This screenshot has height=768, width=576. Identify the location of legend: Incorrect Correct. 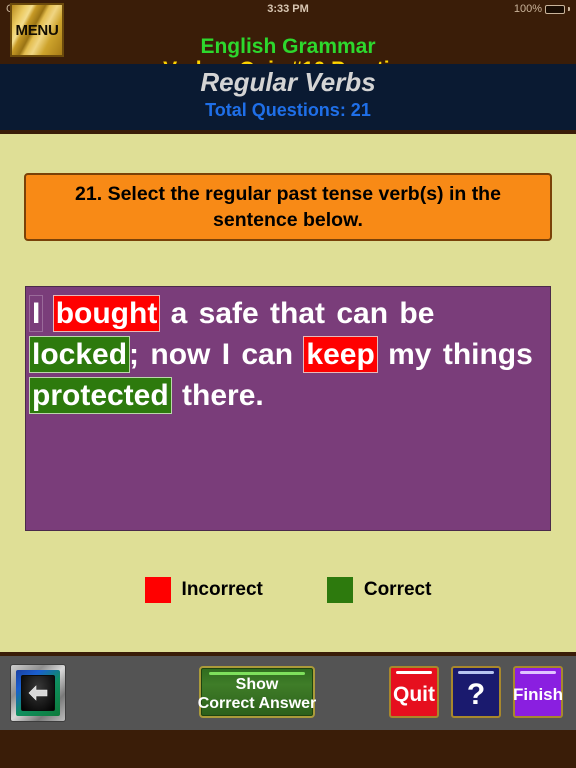
(288, 590).